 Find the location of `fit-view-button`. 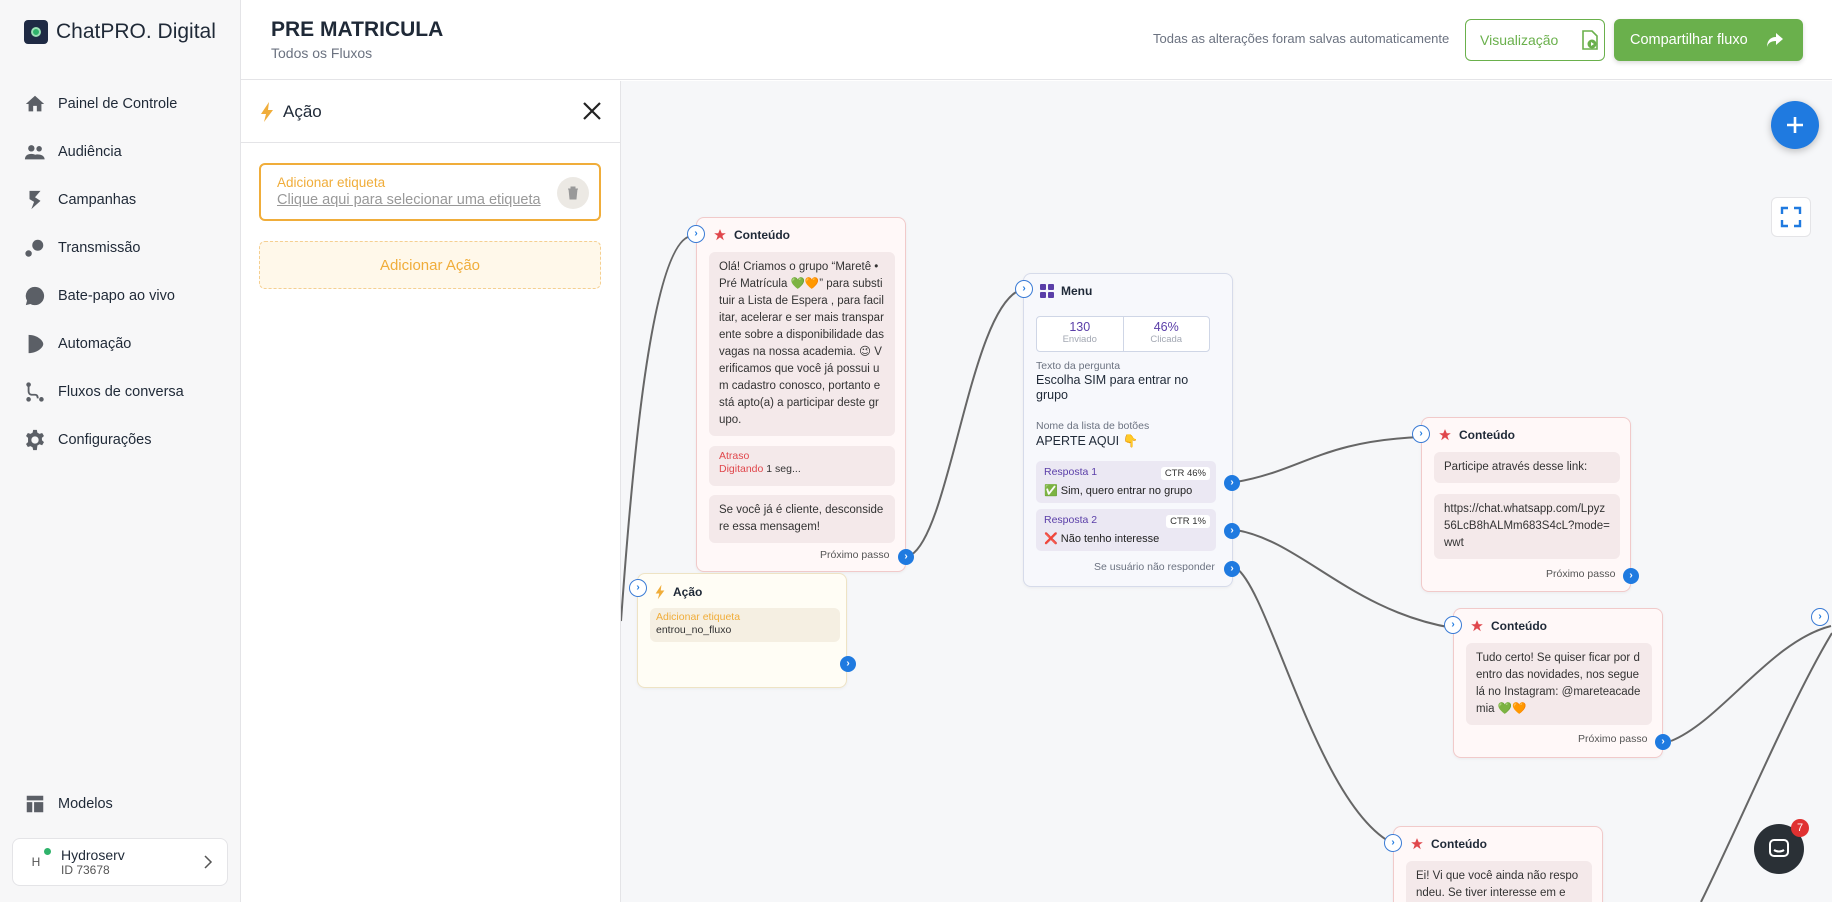

fit-view-button is located at coordinates (1791, 217).